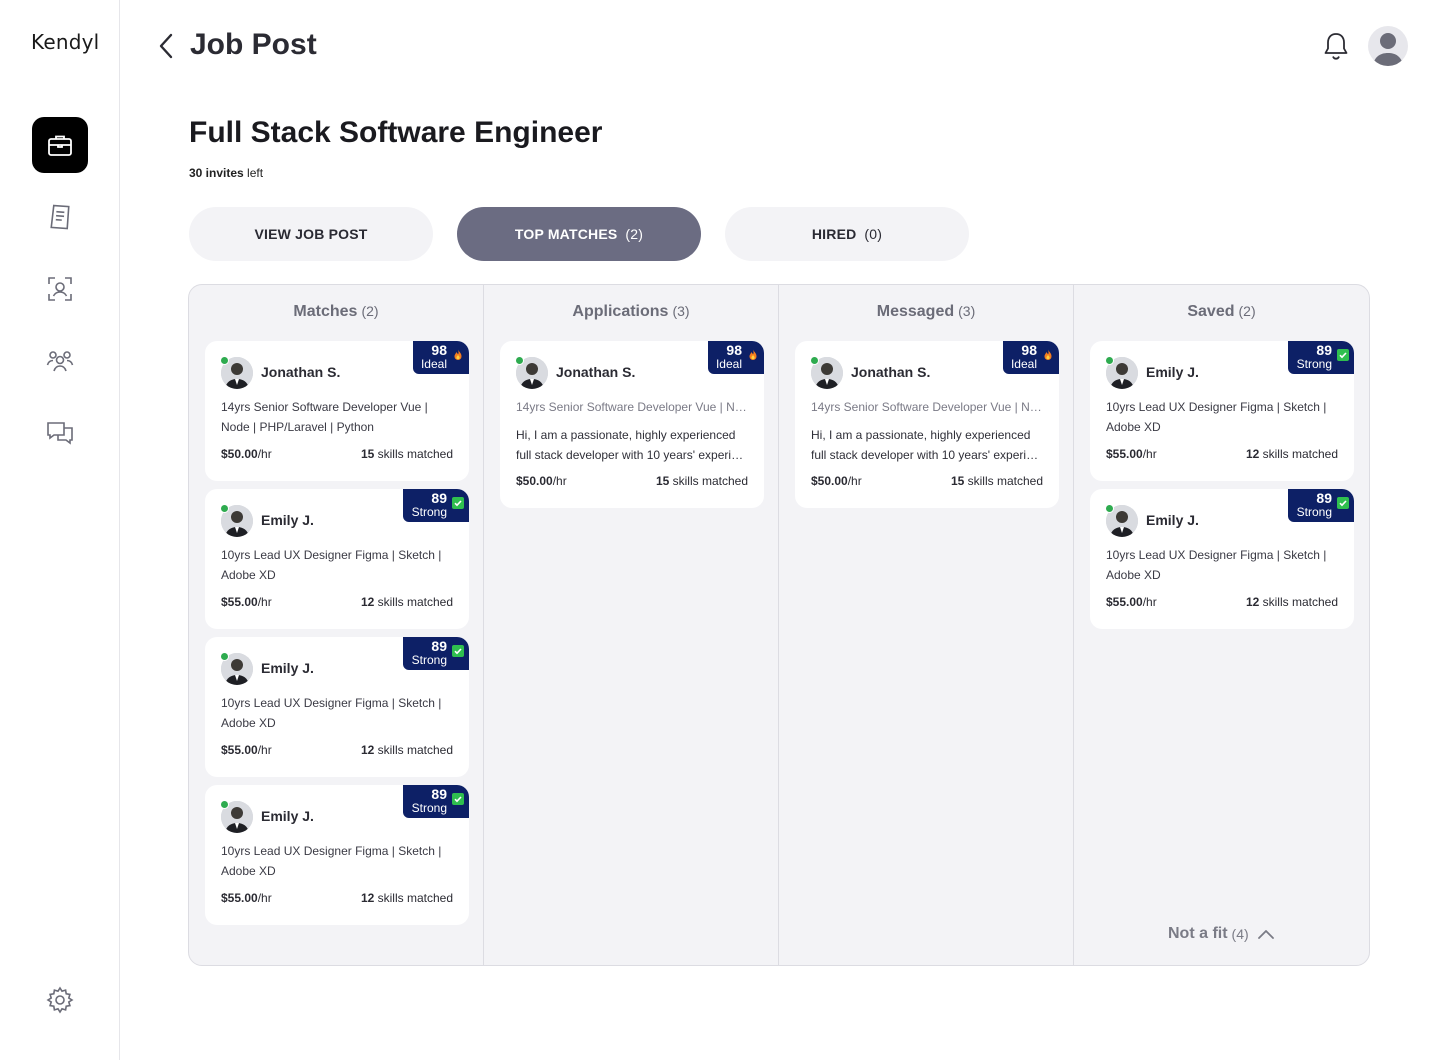 This screenshot has height=1060, width=1440. I want to click on column-title: Messaged, so click(915, 311).